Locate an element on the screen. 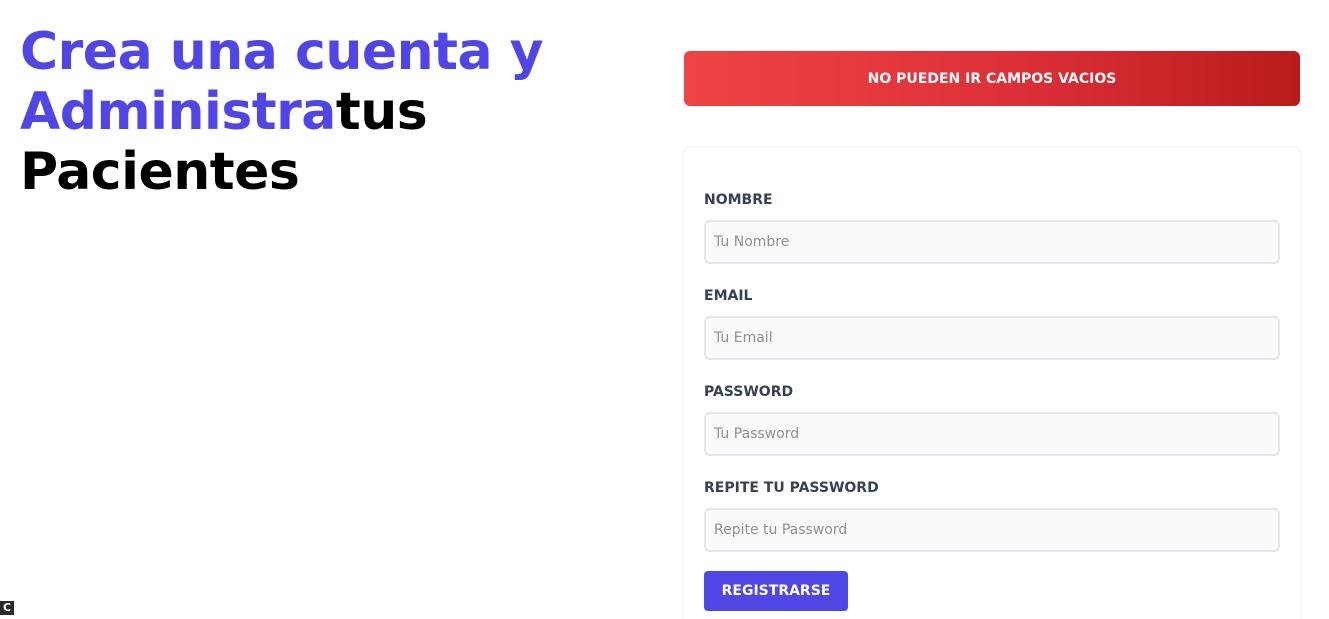 This screenshot has width=1329, height=619. register-button: REGISTRARSE is located at coordinates (776, 591).